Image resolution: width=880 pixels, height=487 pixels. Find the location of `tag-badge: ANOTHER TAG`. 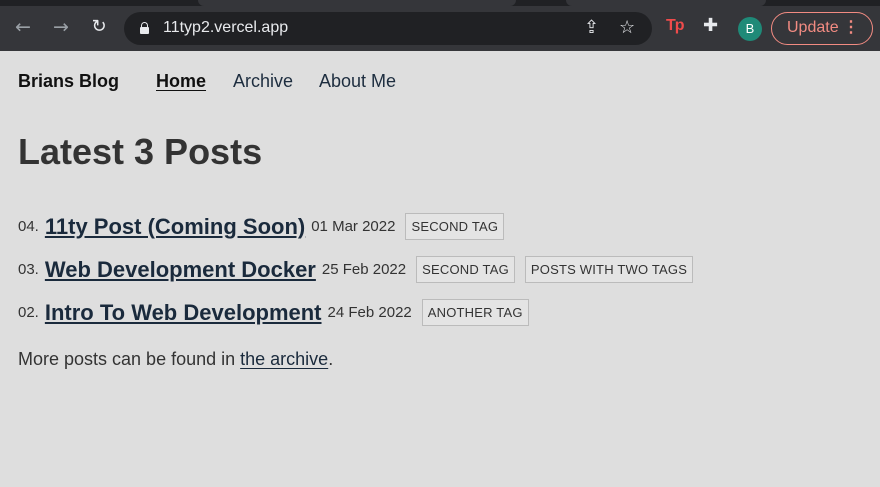

tag-badge: ANOTHER TAG is located at coordinates (475, 312).